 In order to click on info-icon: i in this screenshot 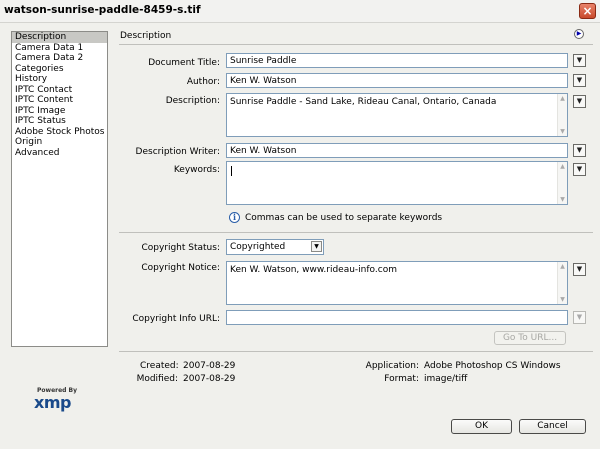, I will do `click(234, 217)`.